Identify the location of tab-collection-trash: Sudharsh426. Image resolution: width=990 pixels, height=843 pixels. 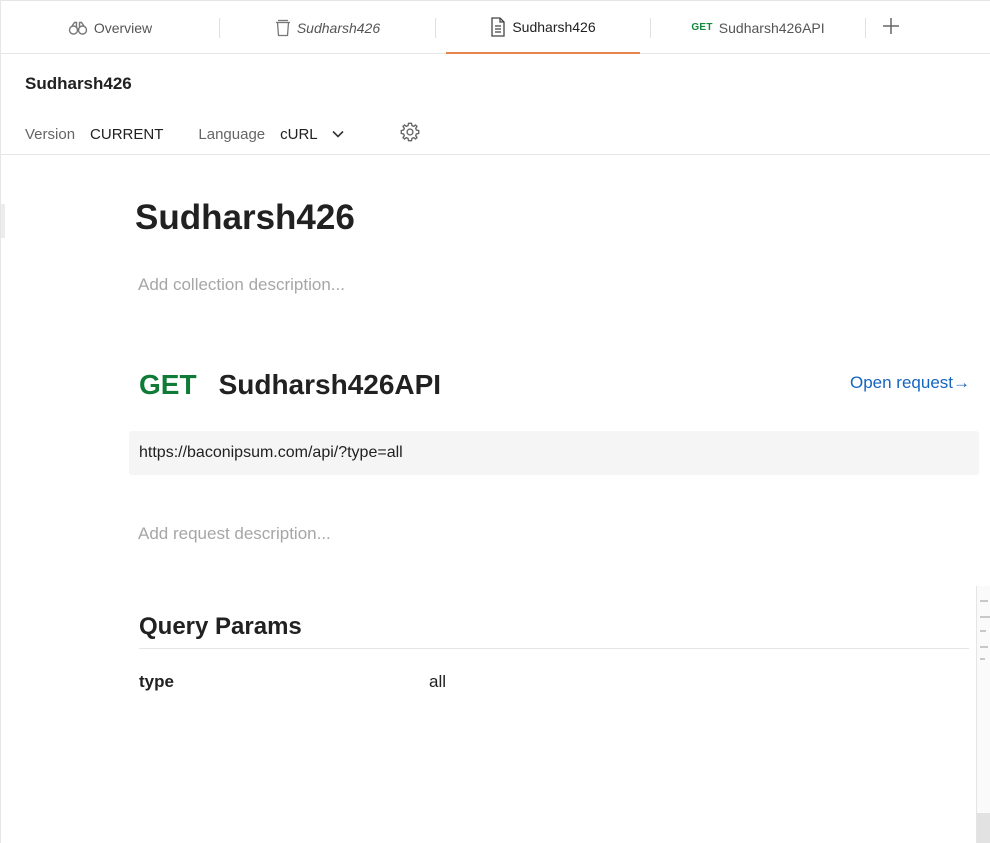
(327, 27).